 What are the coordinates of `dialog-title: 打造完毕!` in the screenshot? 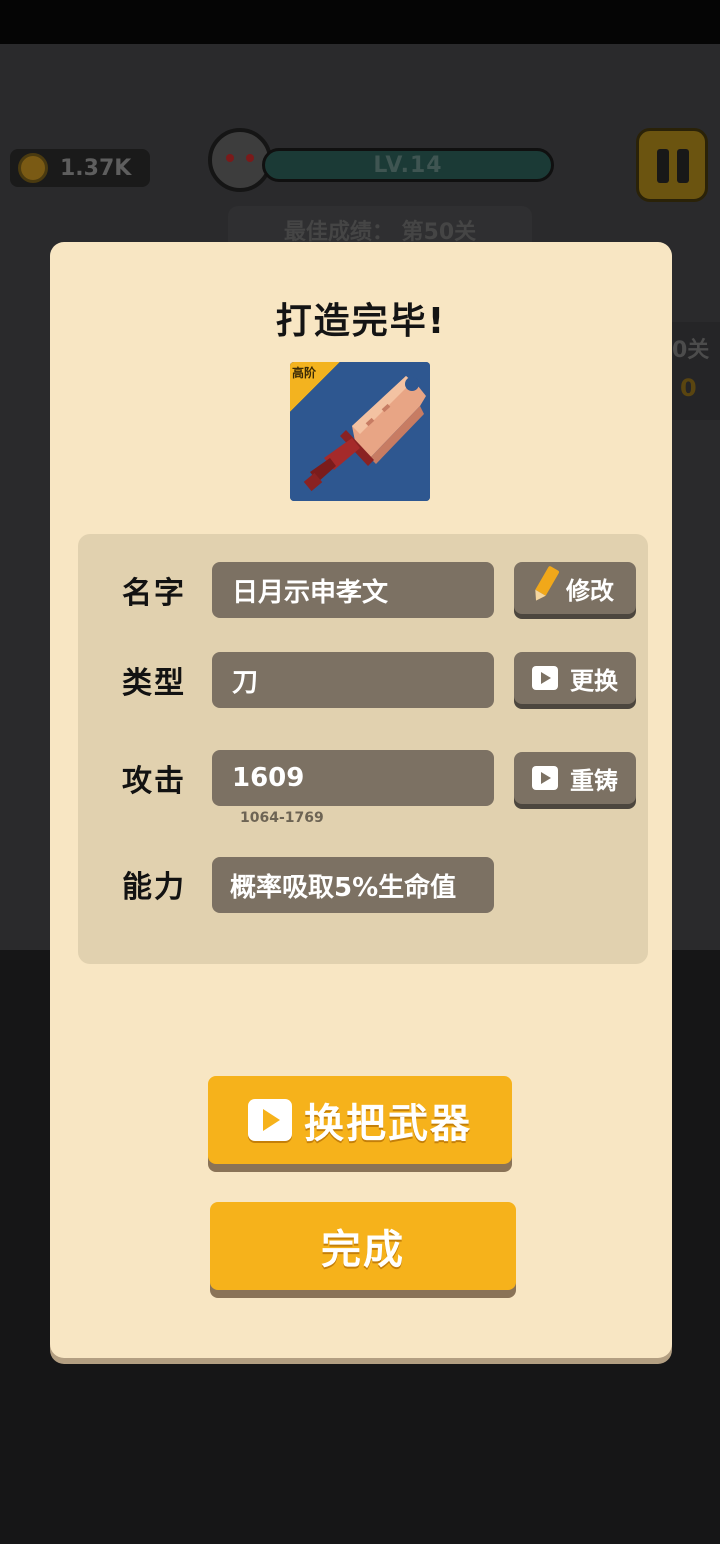 It's located at (361, 321).